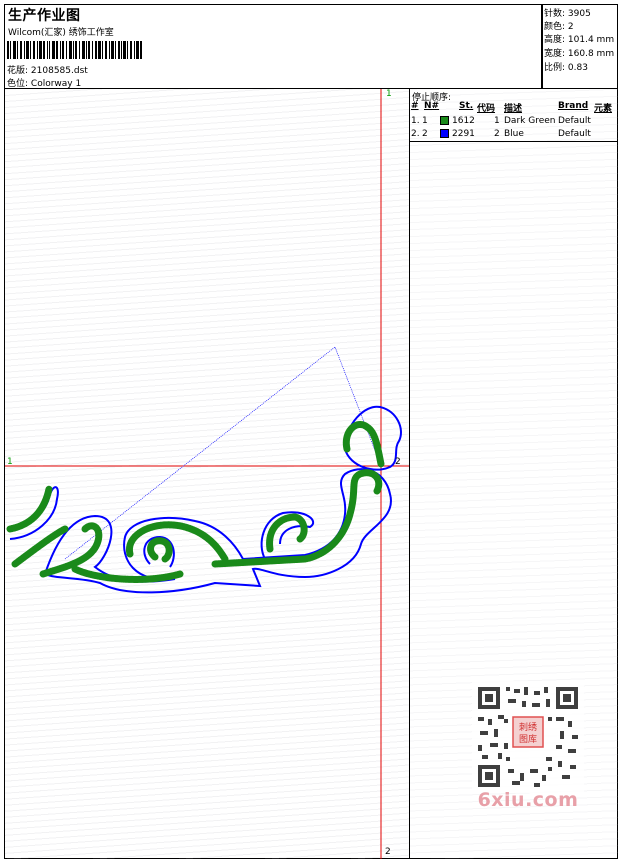 This screenshot has width=620, height=861. I want to click on row1-brand: Default, so click(574, 121).